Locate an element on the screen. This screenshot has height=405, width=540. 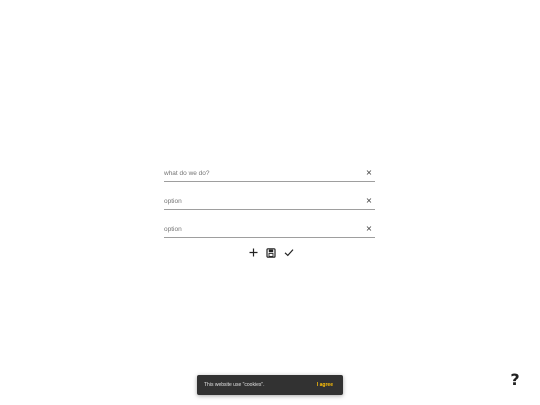
question-input is located at coordinates (259, 173).